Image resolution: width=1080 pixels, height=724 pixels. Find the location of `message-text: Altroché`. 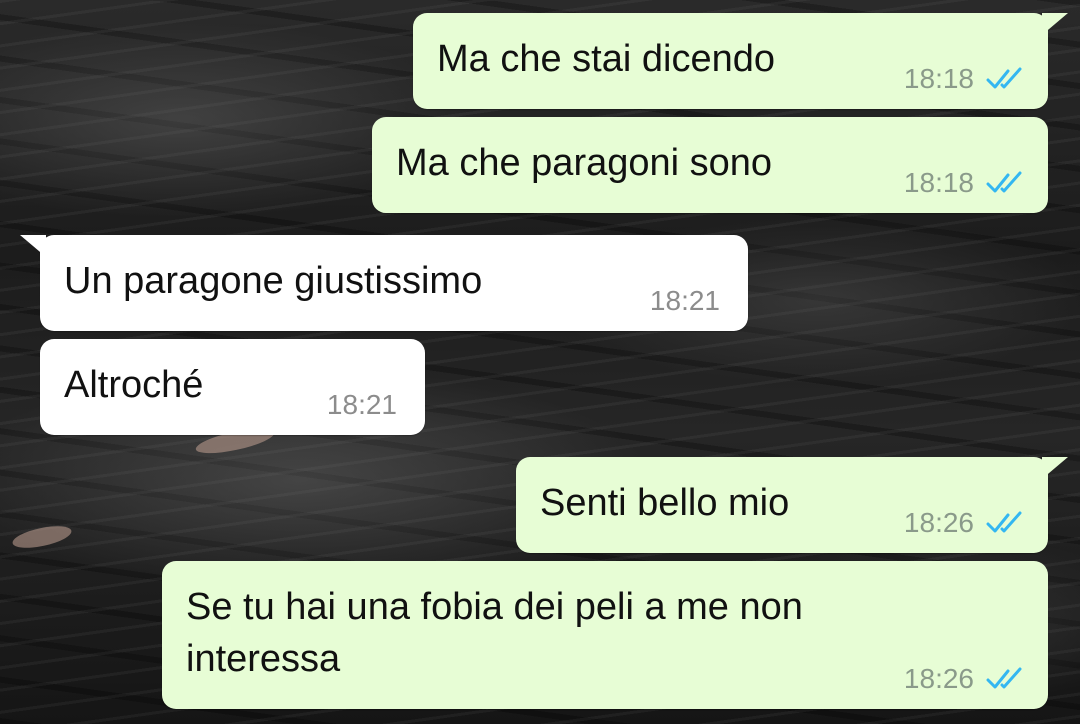

message-text: Altroché is located at coordinates (134, 385).